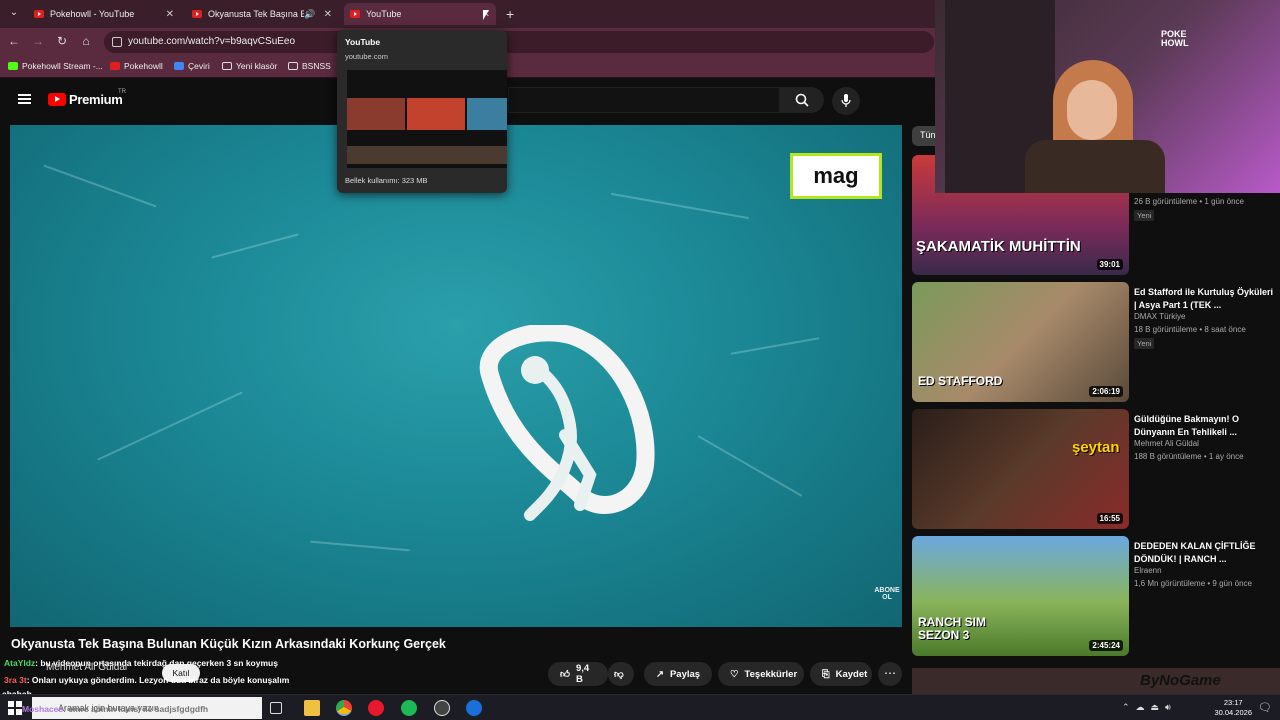  Describe the element at coordinates (262, 14) in the screenshot. I see `tab-okyanusta: Okyanusta Tek Başına Bulun 🔊 ✕` at that location.